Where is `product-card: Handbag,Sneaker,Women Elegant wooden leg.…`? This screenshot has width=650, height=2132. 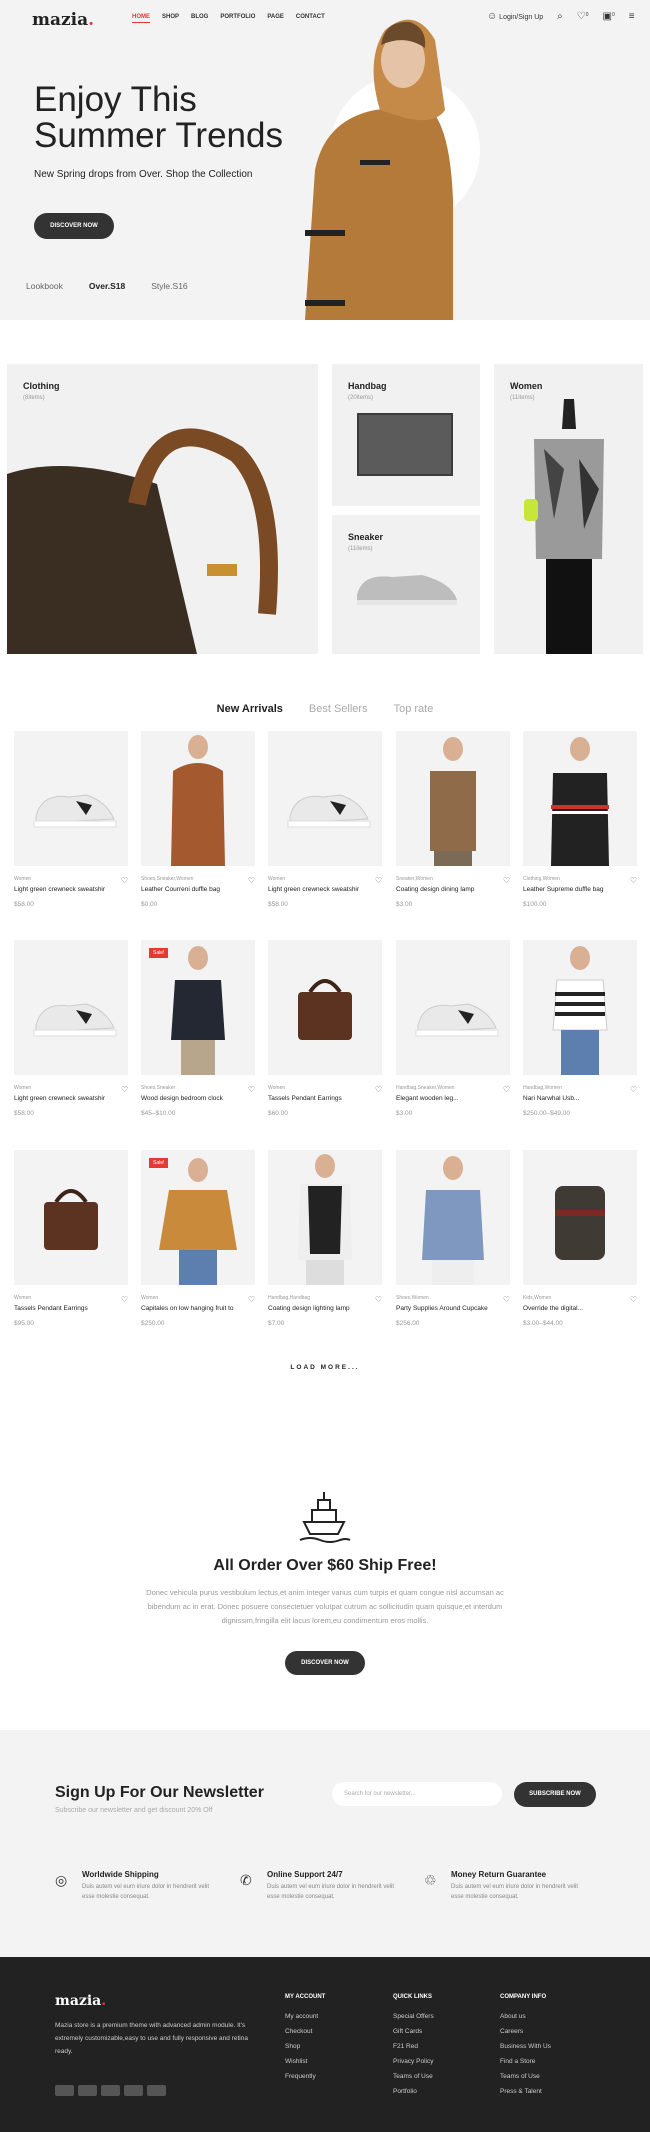 product-card: Handbag,Sneaker,Women Elegant wooden leg.… is located at coordinates (453, 1028).